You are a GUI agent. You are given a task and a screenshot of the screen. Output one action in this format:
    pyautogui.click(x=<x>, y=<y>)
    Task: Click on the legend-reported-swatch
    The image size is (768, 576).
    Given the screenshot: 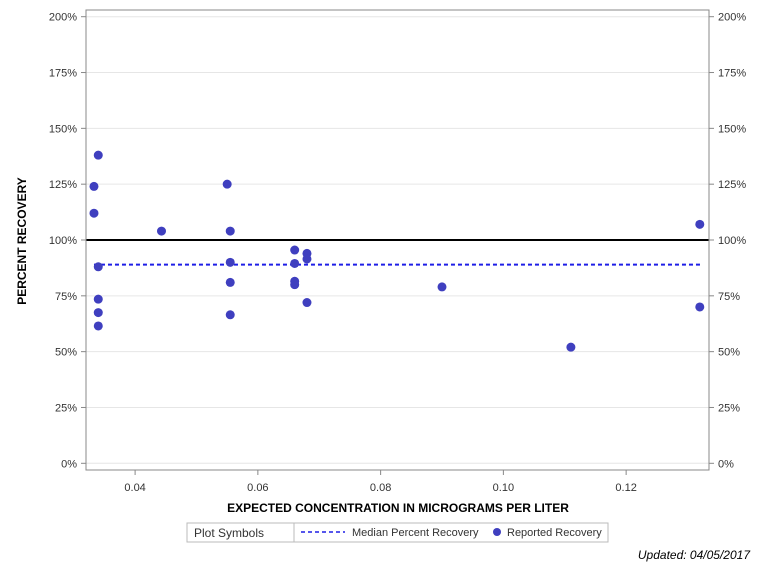 What is the action you would take?
    pyautogui.click(x=497, y=532)
    